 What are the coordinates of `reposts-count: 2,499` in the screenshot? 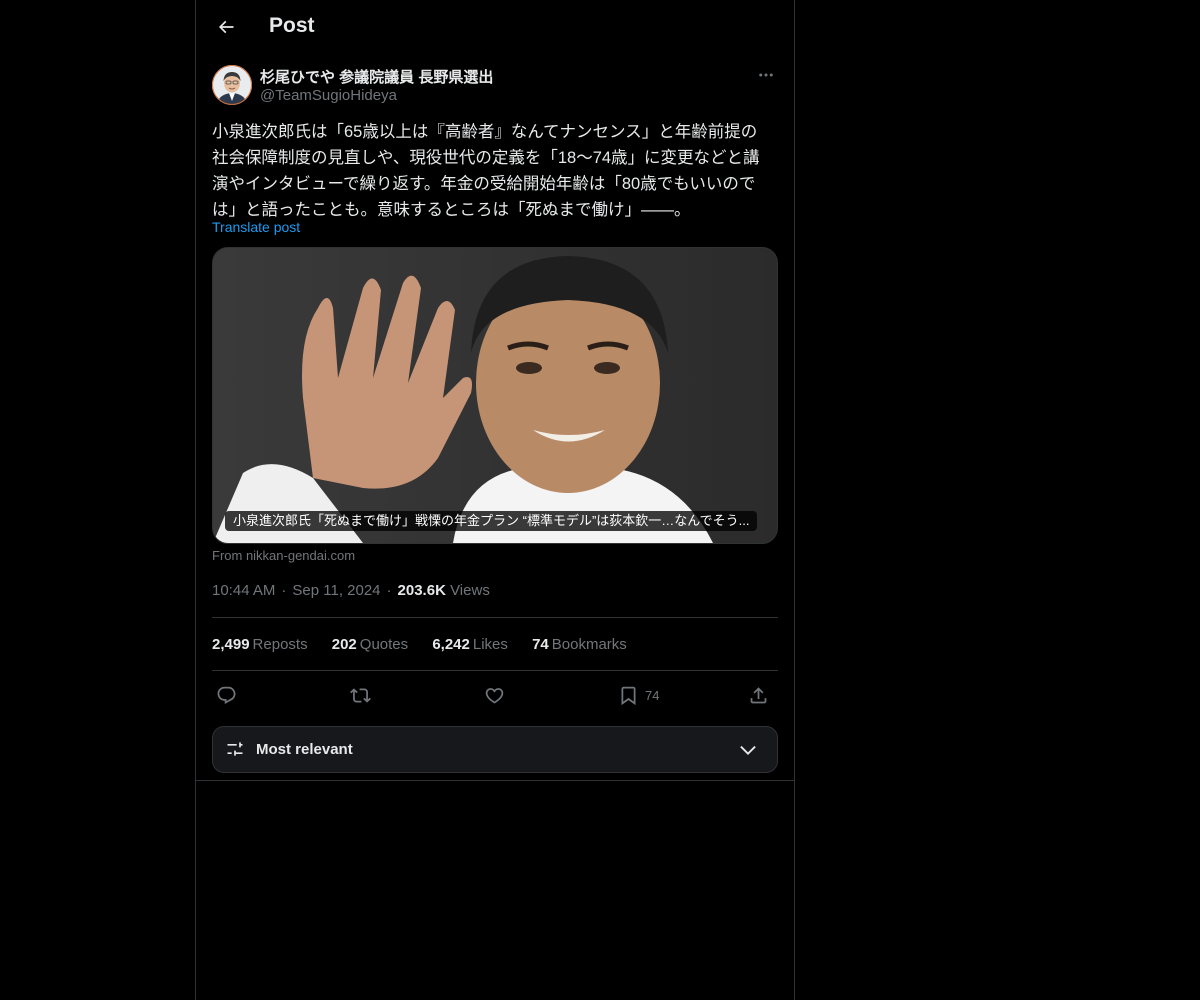 It's located at (231, 644).